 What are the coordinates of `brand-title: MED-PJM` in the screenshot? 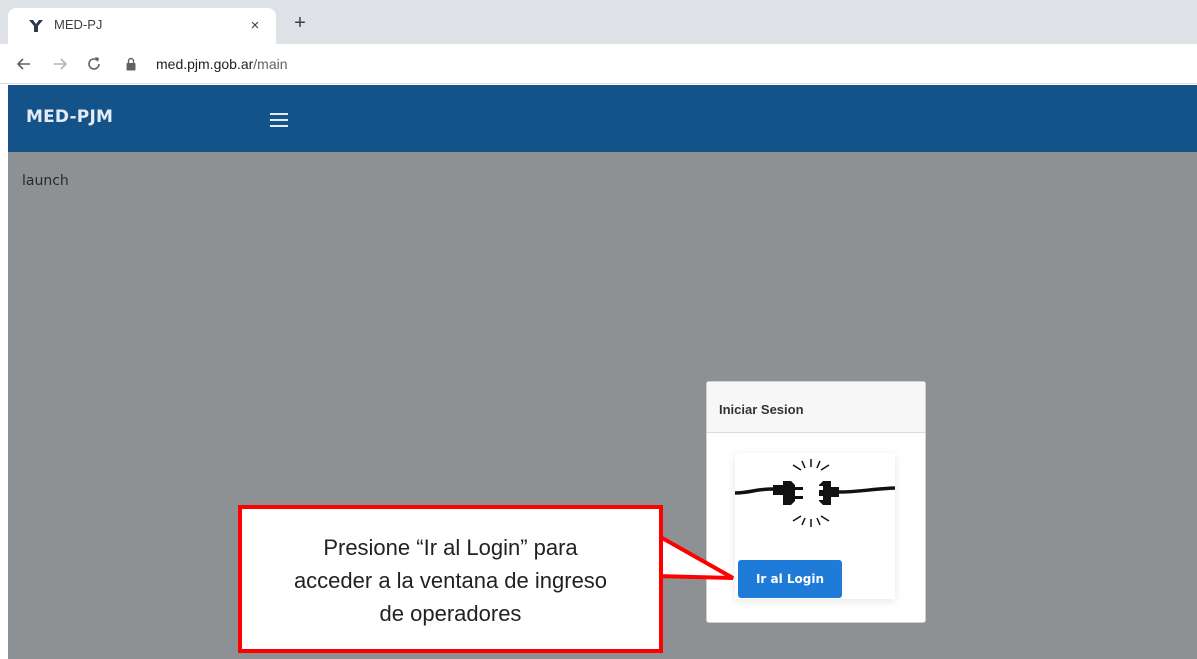 It's located at (69, 117).